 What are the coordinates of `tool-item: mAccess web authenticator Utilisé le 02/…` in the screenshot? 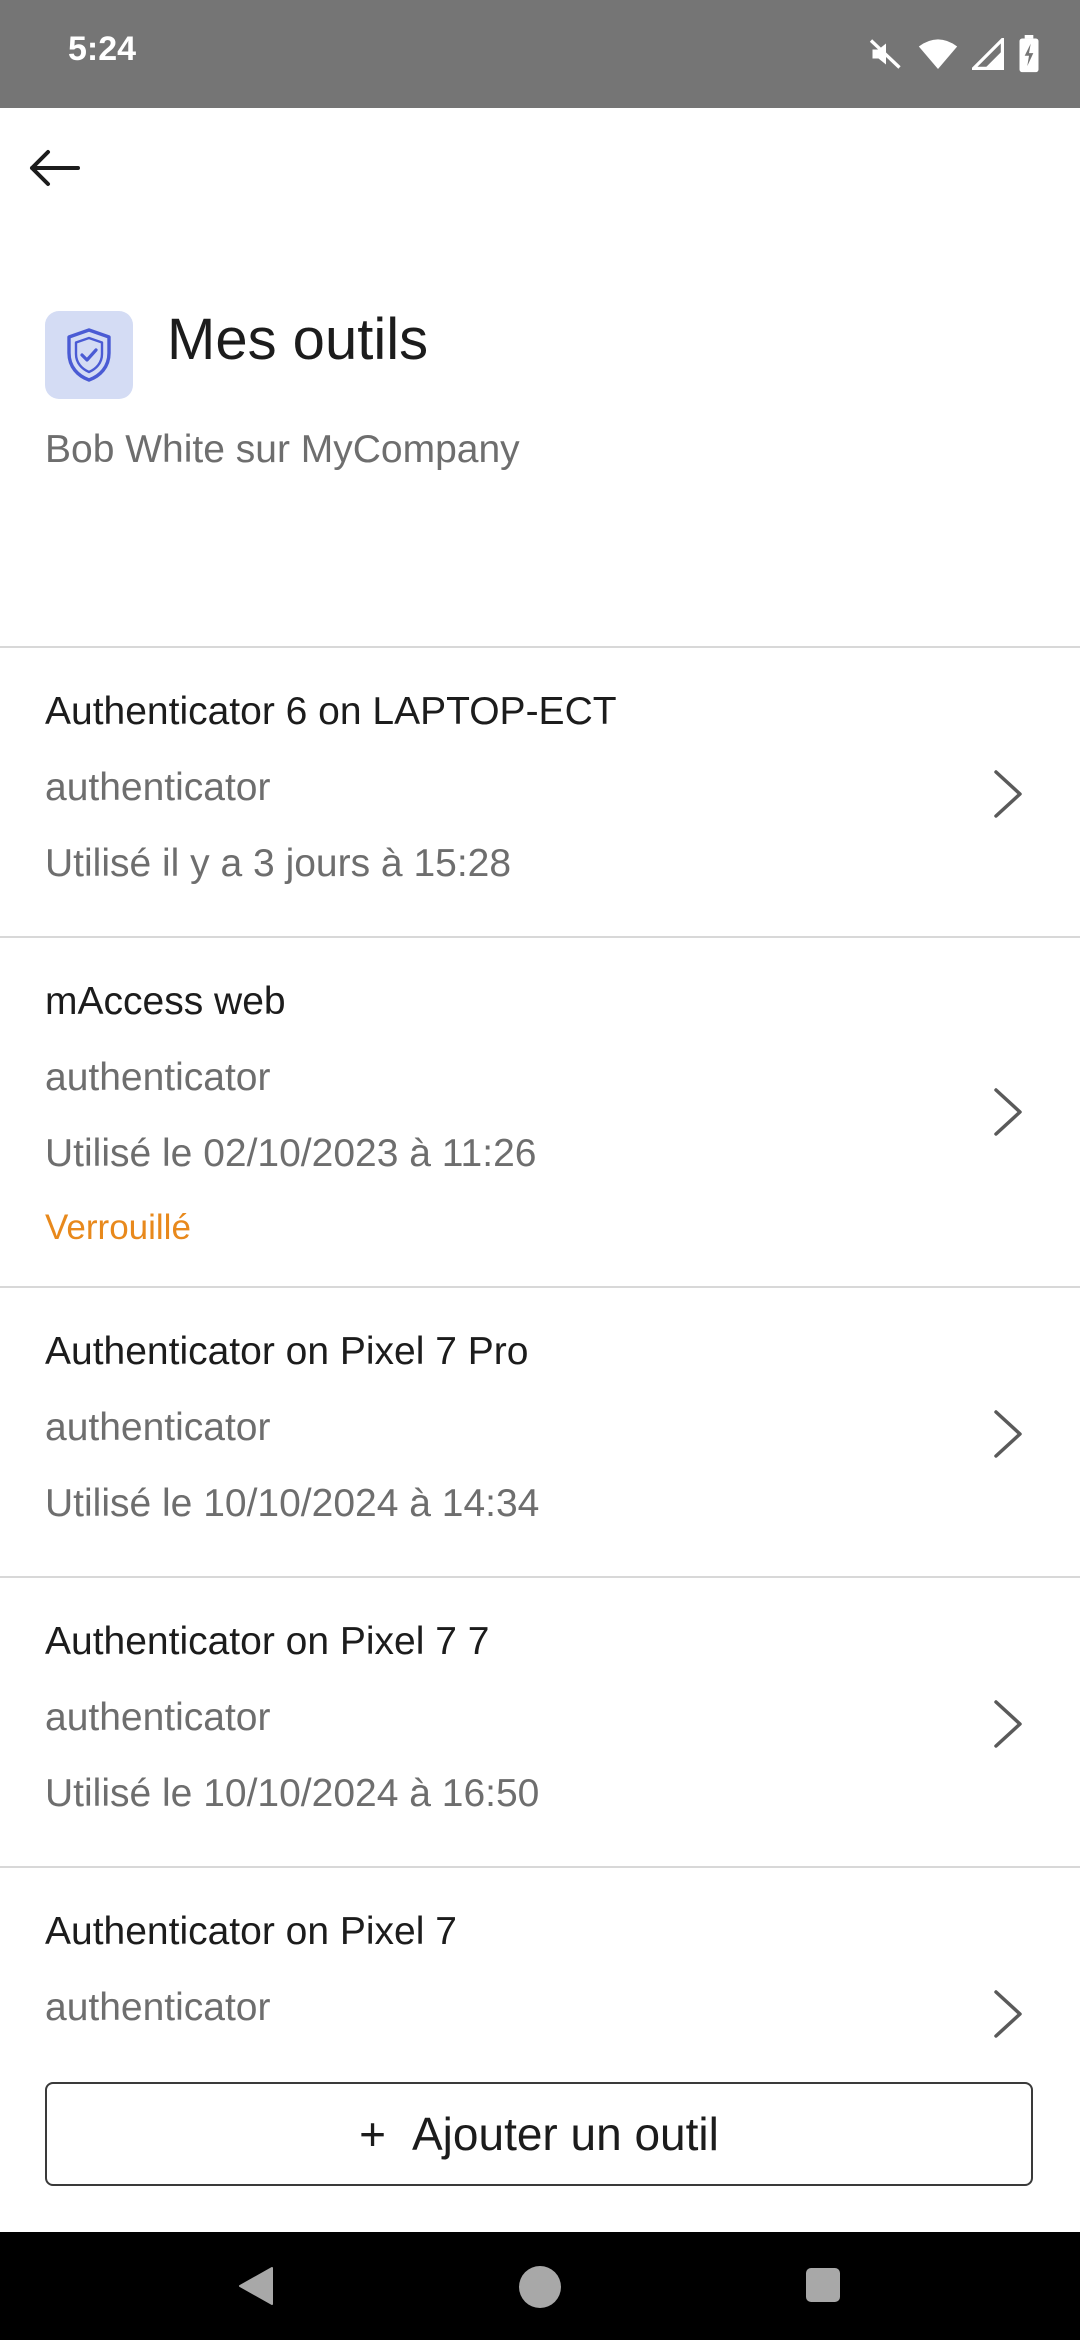 It's located at (540, 1112).